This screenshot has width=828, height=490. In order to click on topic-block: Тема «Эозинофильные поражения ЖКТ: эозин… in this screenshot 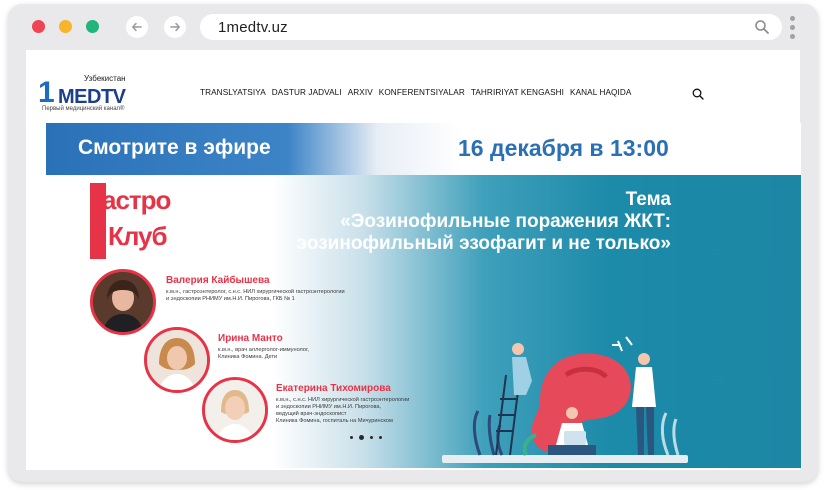, I will do `click(483, 222)`.